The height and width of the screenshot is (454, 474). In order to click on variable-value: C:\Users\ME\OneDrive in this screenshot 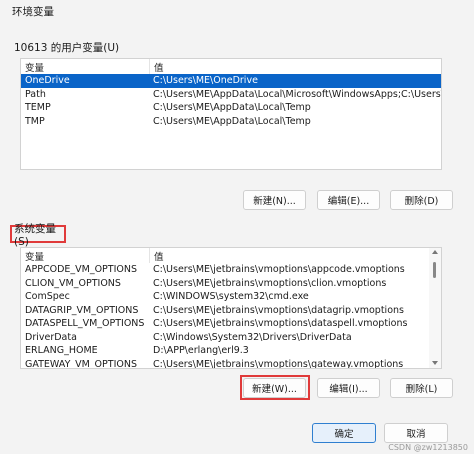, I will do `click(205, 81)`.